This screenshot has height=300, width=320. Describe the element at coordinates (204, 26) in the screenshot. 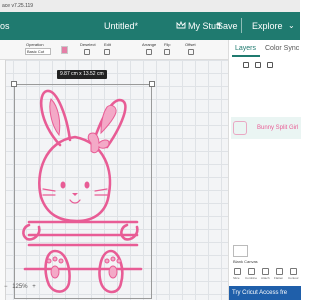

I see `my-stuff-button: My Stuff` at that location.